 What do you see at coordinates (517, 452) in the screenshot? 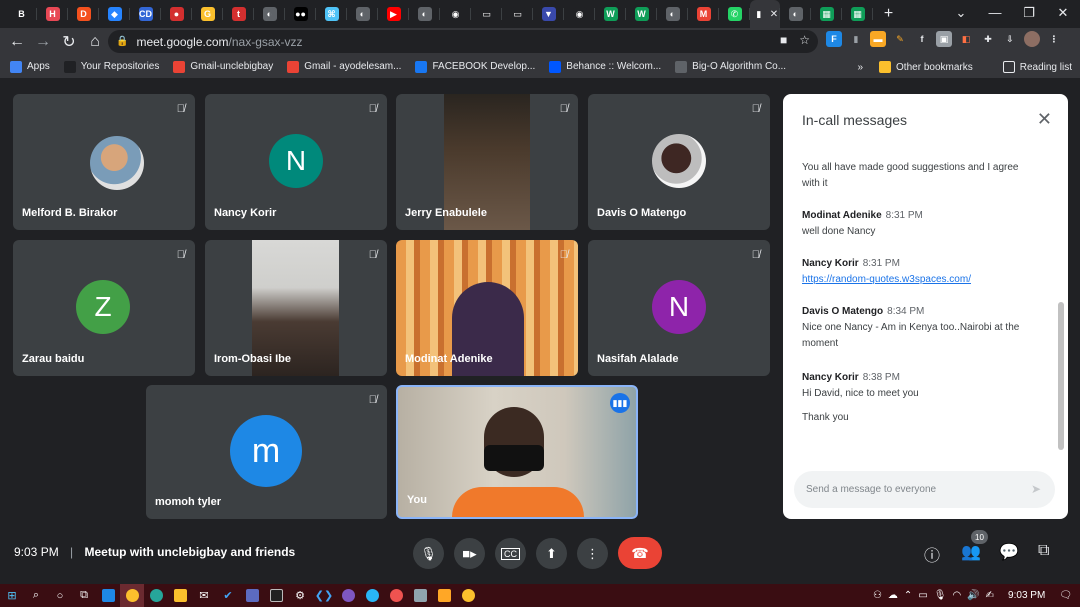
I see `self-view-tile: ▮▮▮ You` at bounding box center [517, 452].